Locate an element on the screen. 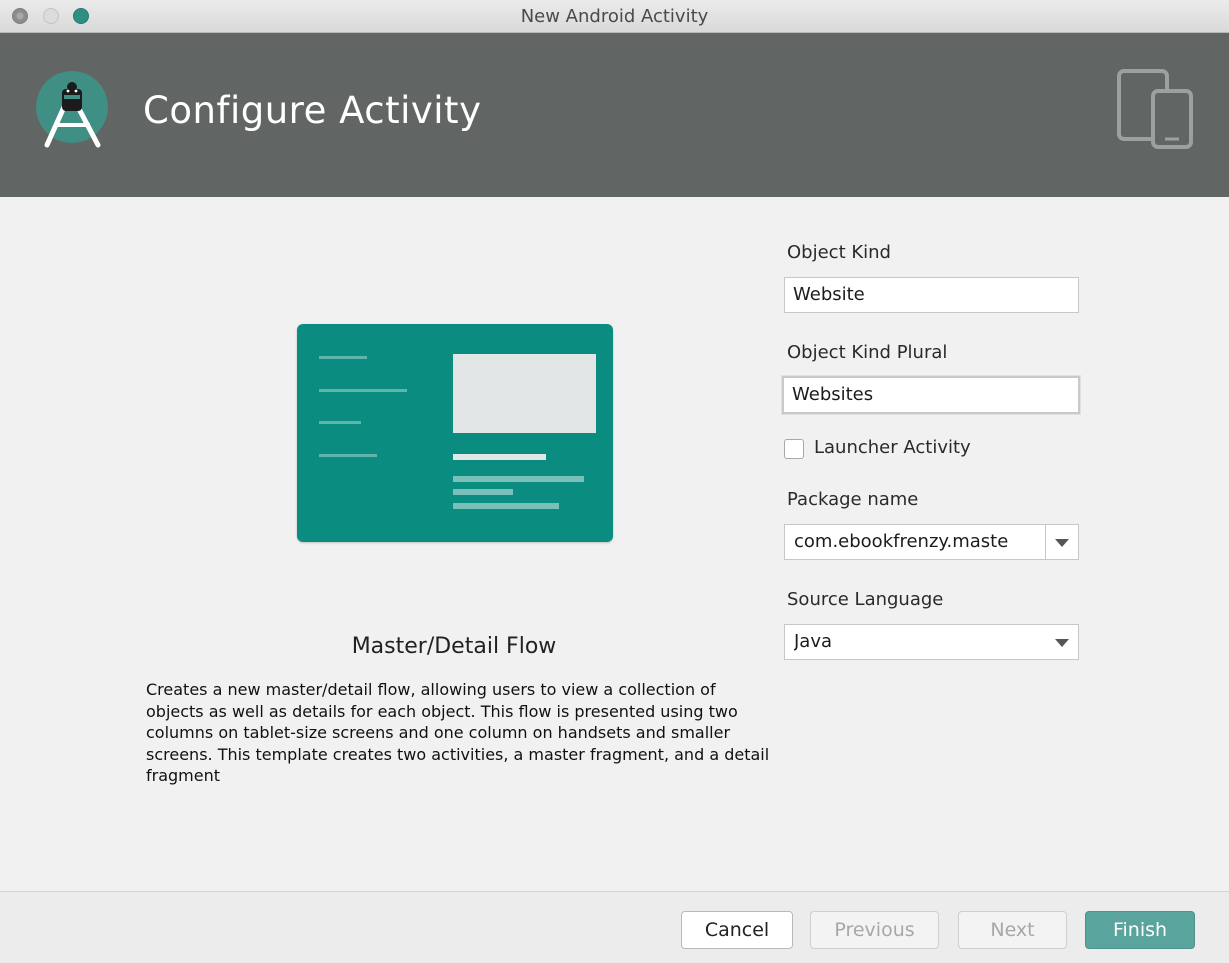  finish-button: Finish is located at coordinates (1140, 930).